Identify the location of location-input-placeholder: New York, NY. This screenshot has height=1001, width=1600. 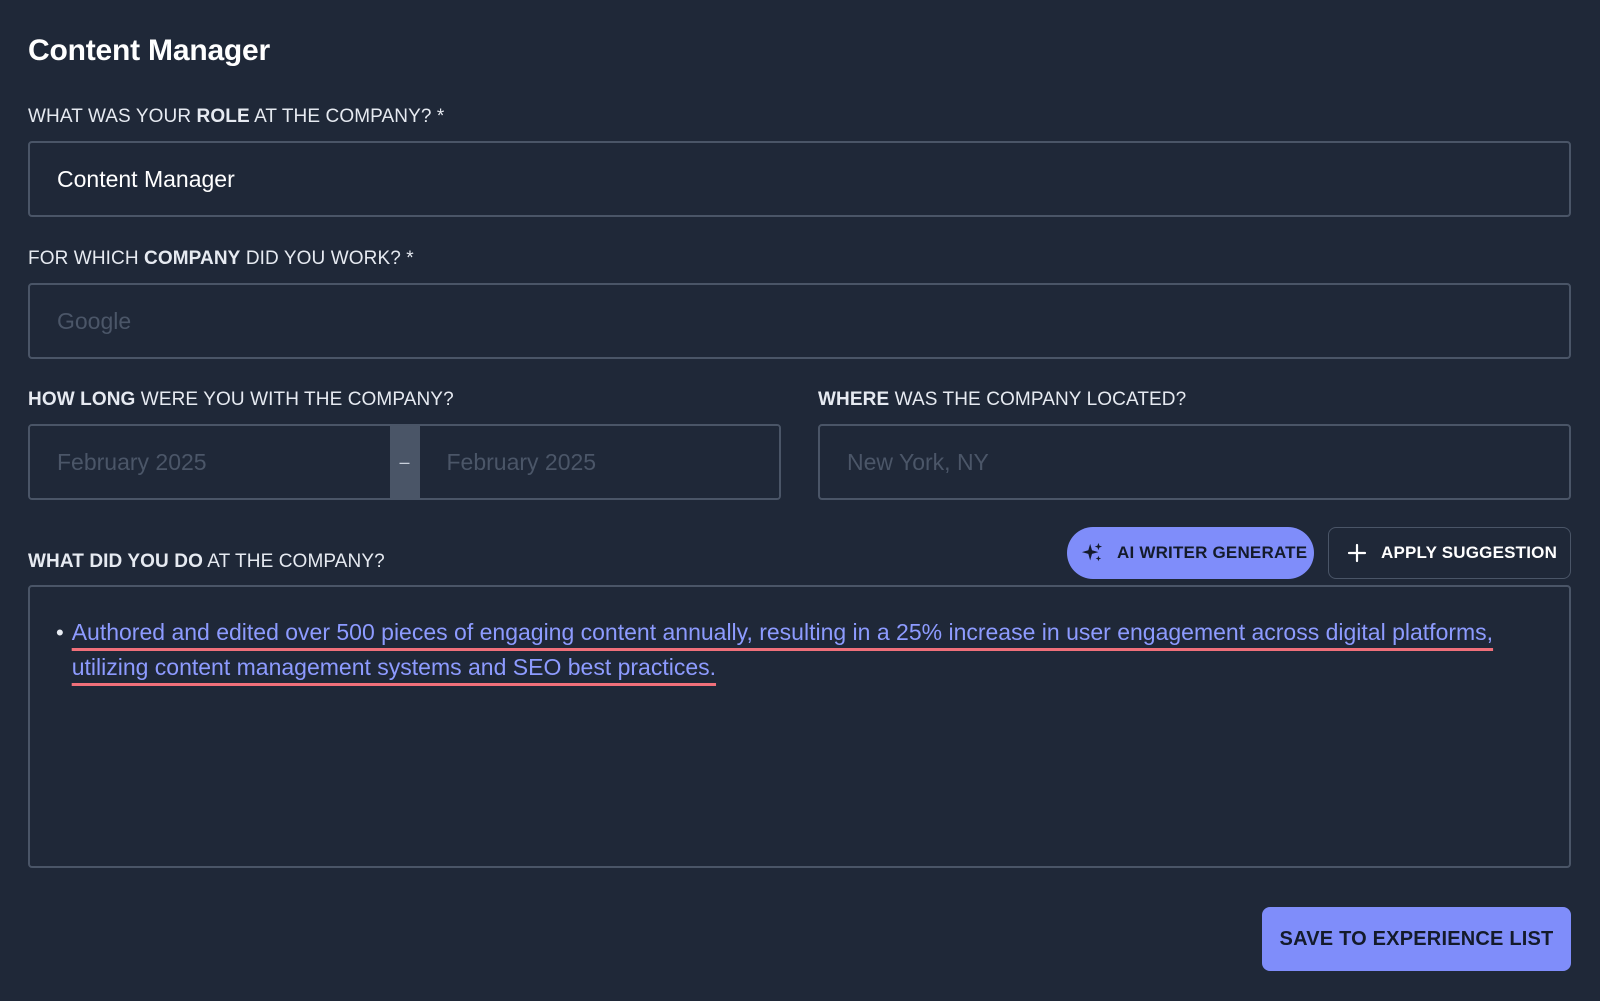
(918, 461).